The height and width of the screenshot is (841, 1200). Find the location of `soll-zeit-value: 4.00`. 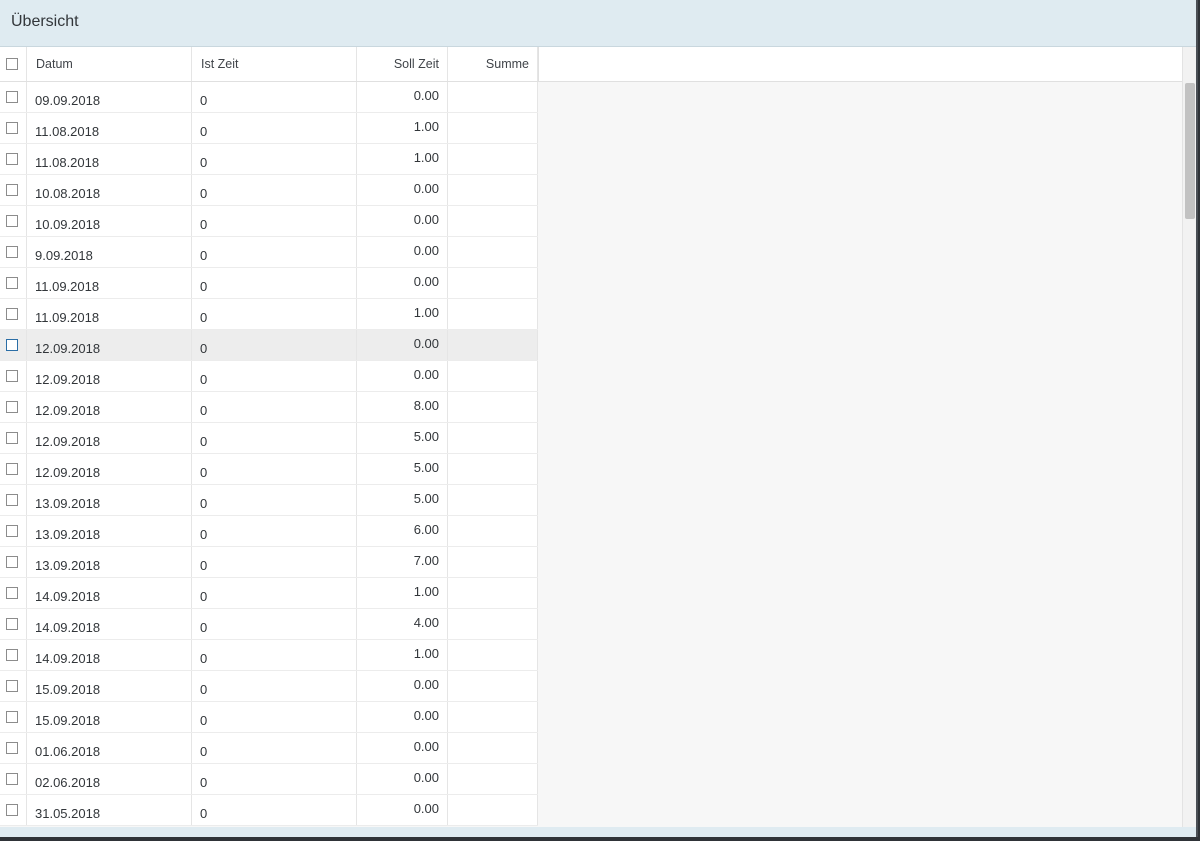

soll-zeit-value: 4.00 is located at coordinates (426, 622).